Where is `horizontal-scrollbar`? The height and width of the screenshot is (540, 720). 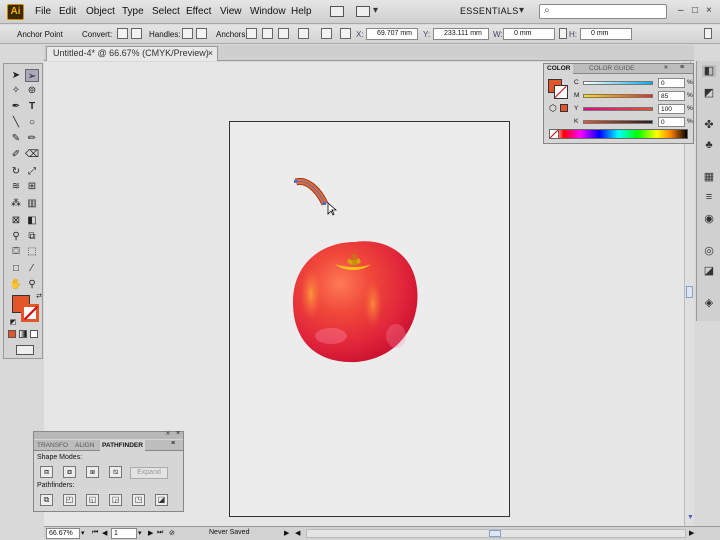 horizontal-scrollbar is located at coordinates (496, 533).